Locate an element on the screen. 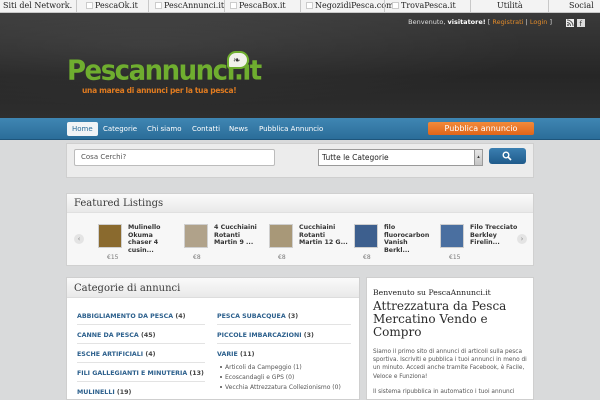 Image resolution: width=600 pixels, height=400 pixels. search-icon is located at coordinates (507, 156).